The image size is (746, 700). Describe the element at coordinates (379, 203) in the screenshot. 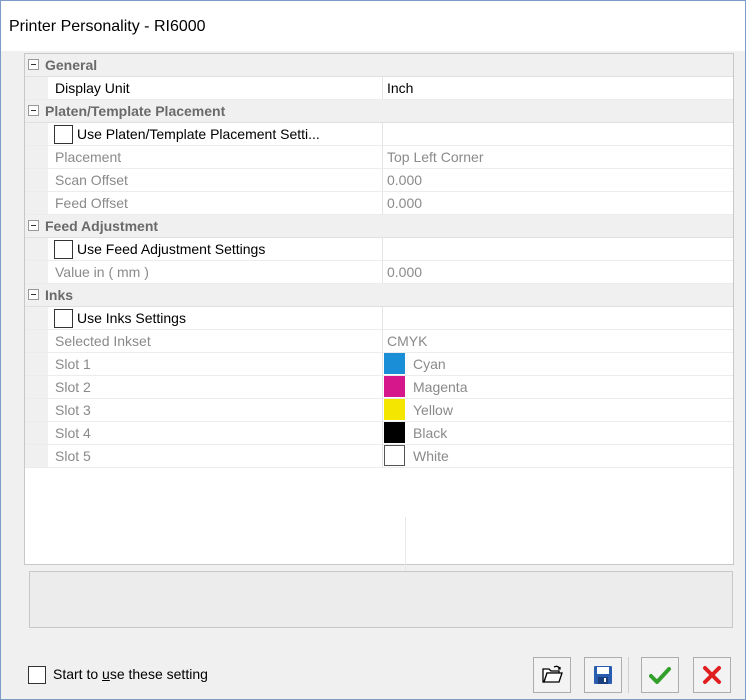

I see `property-row: Feed Offset 0.000` at that location.